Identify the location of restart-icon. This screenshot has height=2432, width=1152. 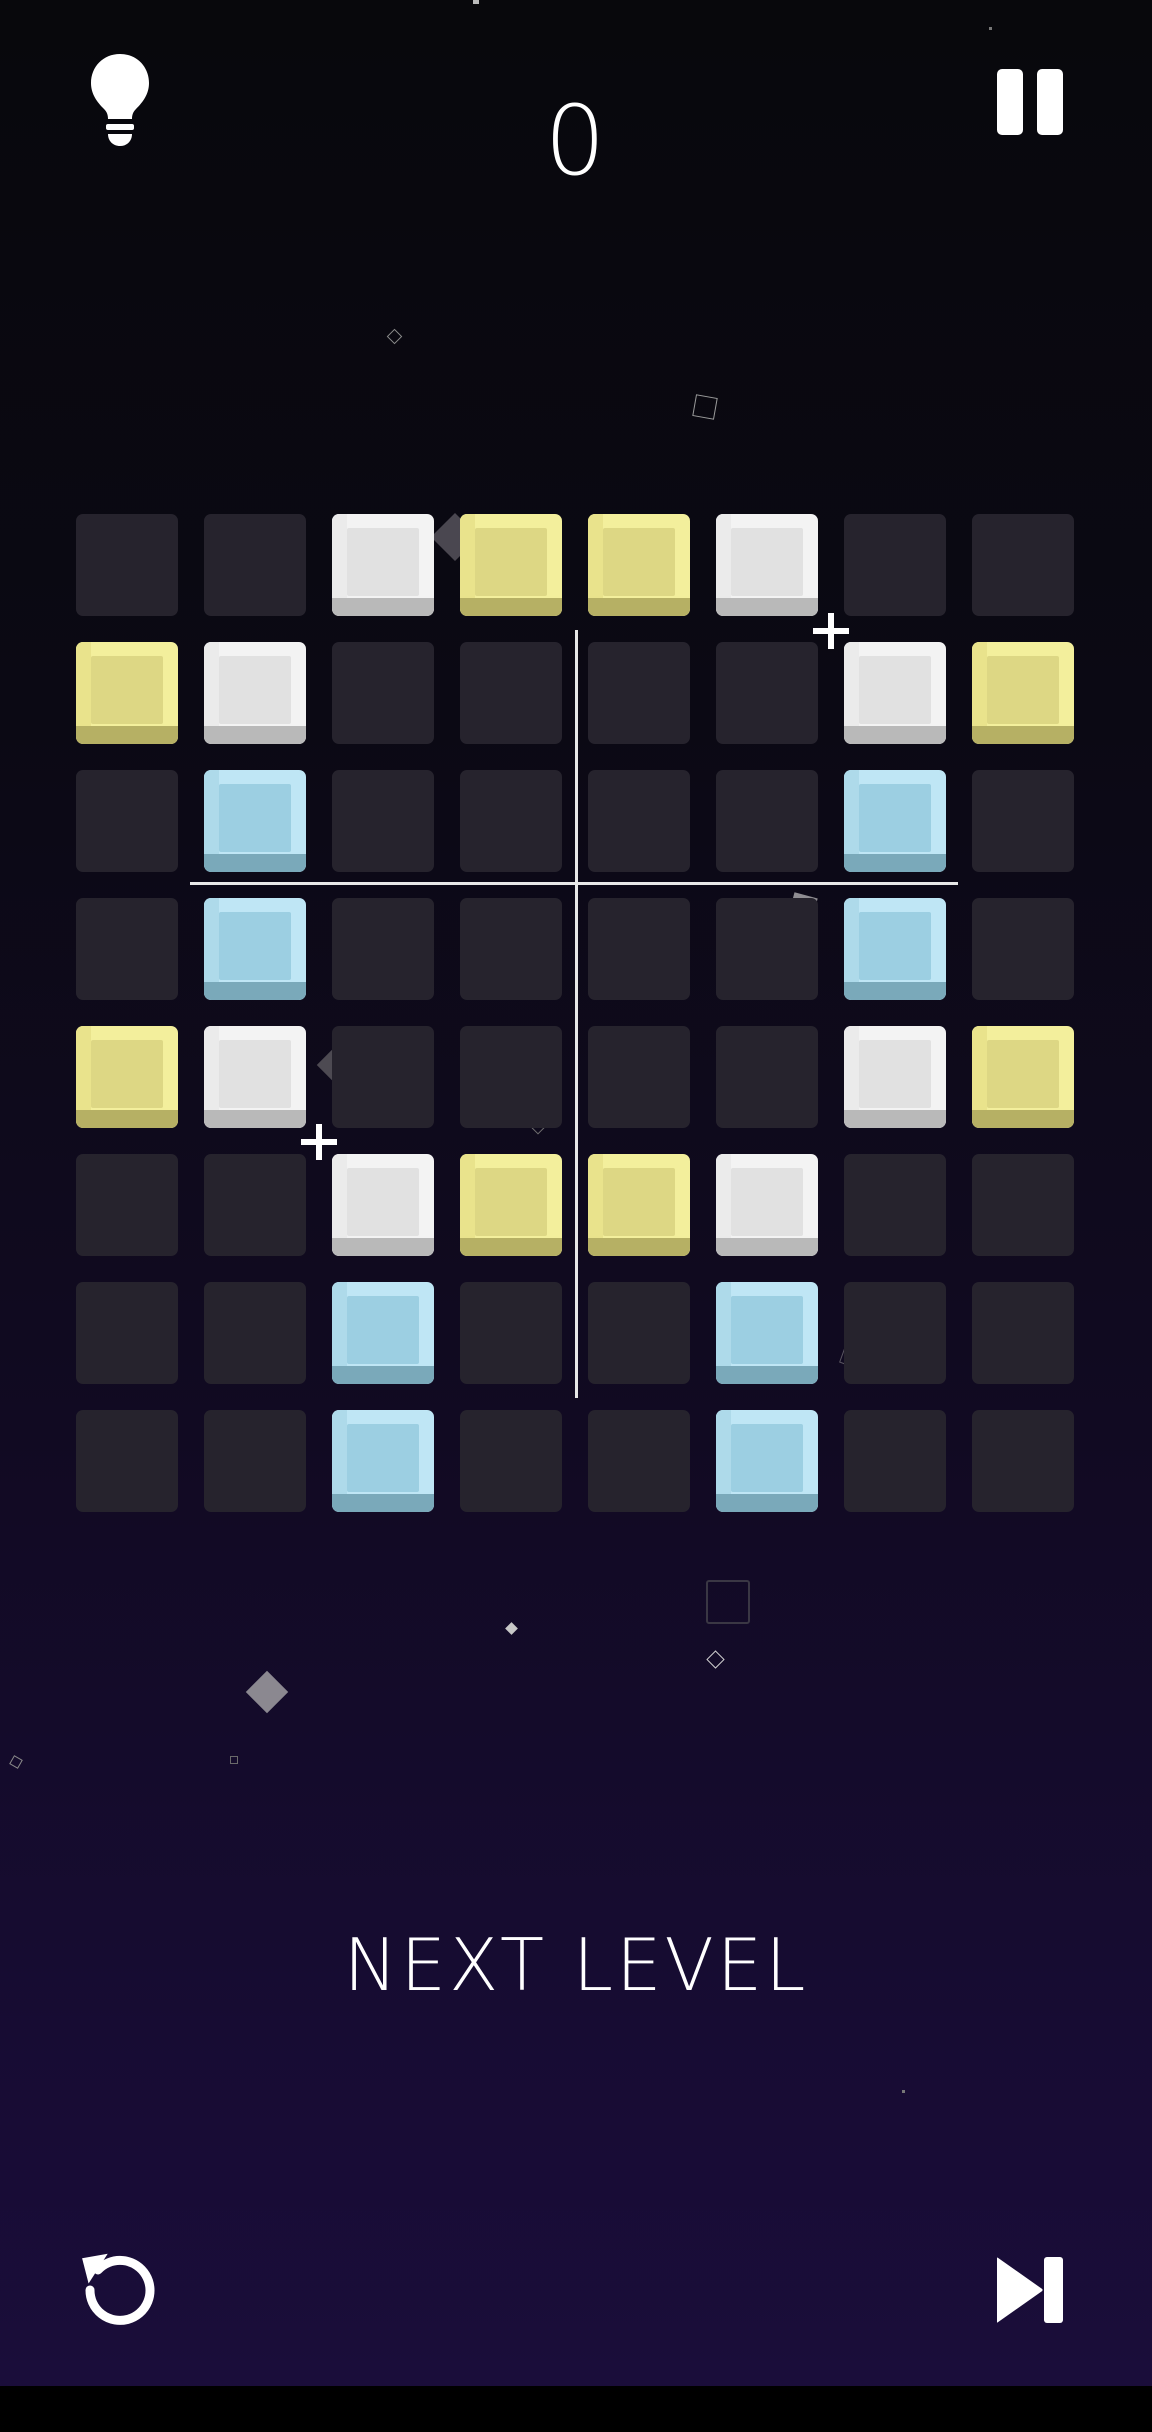
(120, 2290).